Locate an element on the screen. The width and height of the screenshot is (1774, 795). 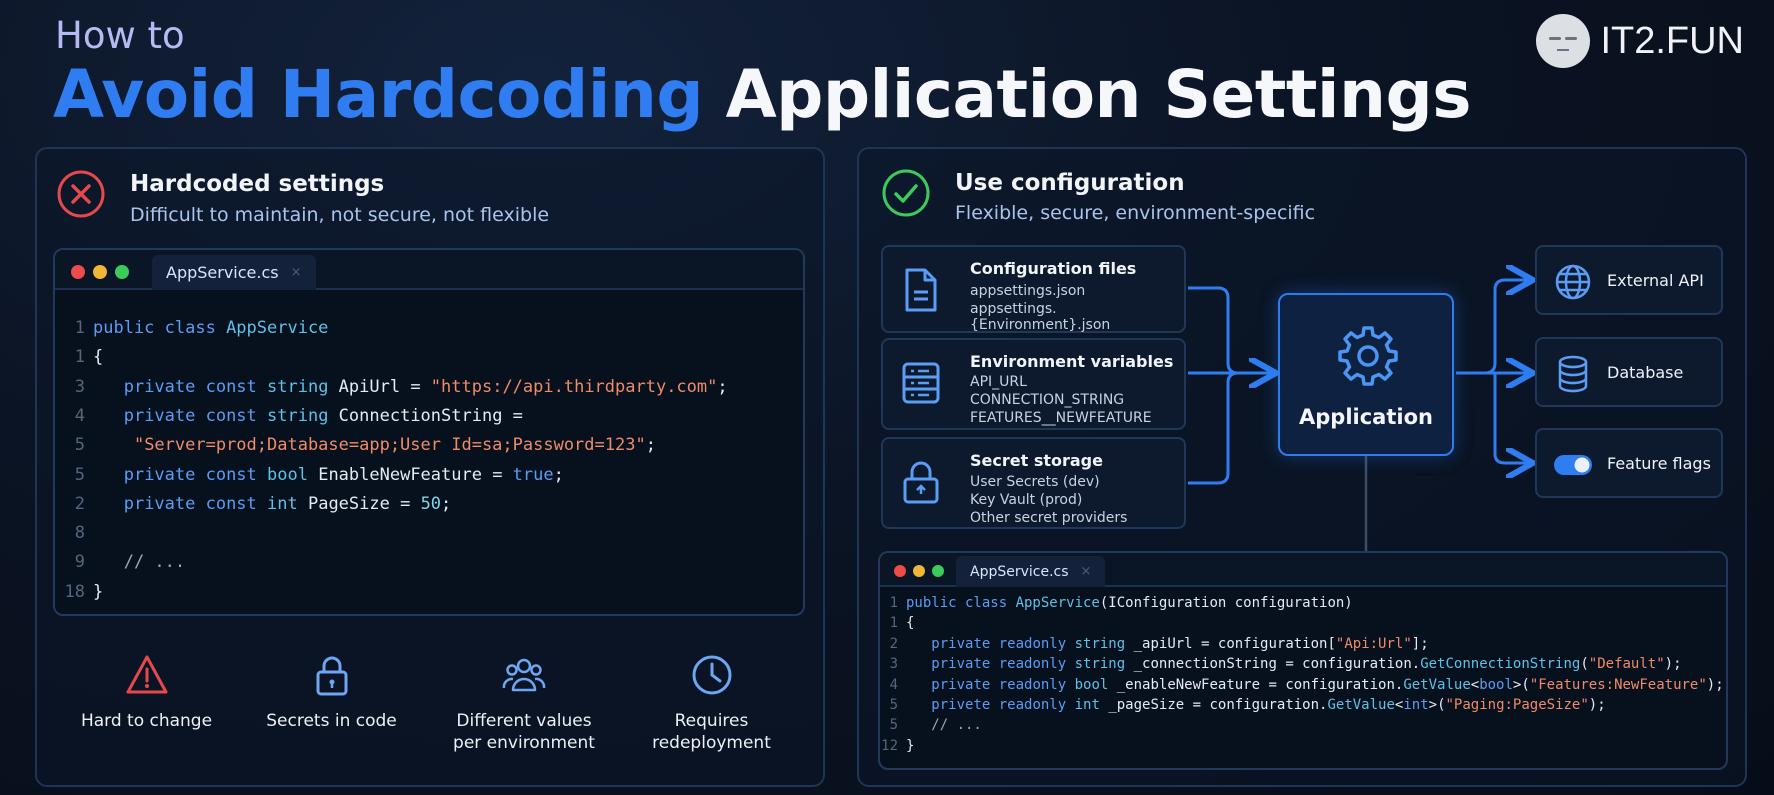
code-token: _enableNewFeature = configuration. is located at coordinates (1260, 684).